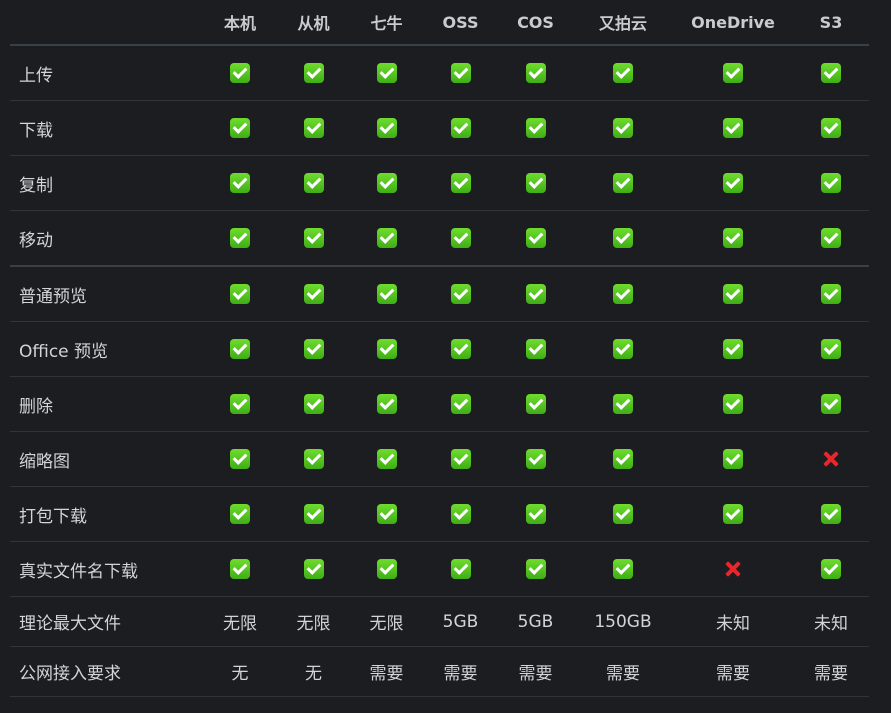 This screenshot has width=891, height=713. Describe the element at coordinates (240, 23) in the screenshot. I see `column-header-local: 本机` at that location.